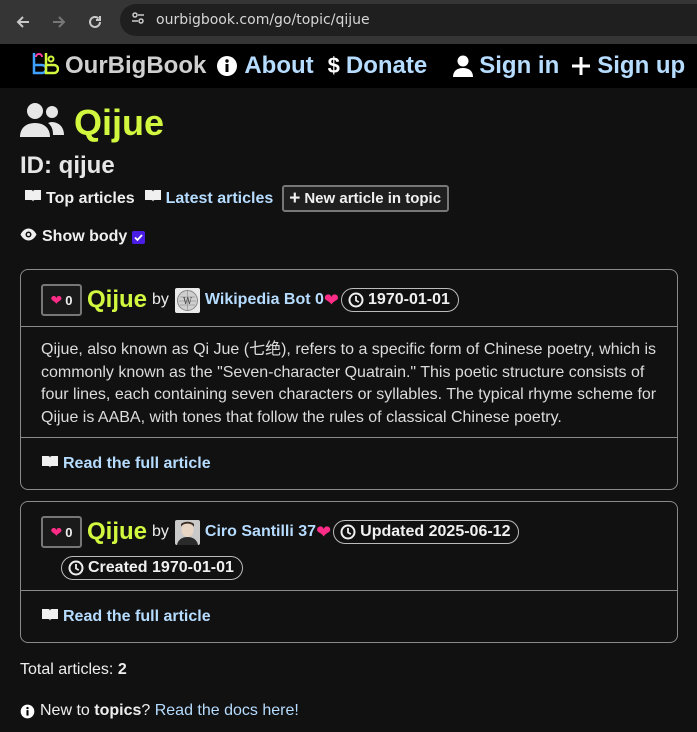  What do you see at coordinates (219, 198) in the screenshot?
I see `tab-latest-articles-label: Latest articles` at bounding box center [219, 198].